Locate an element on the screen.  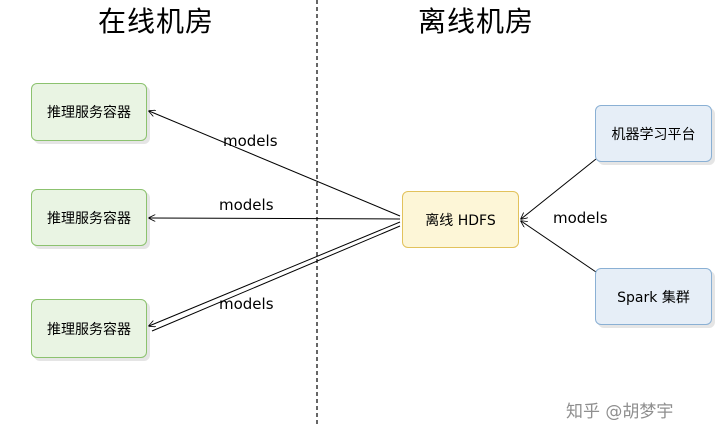
inference-container-node-1: 推理服务容器 is located at coordinates (89, 112).